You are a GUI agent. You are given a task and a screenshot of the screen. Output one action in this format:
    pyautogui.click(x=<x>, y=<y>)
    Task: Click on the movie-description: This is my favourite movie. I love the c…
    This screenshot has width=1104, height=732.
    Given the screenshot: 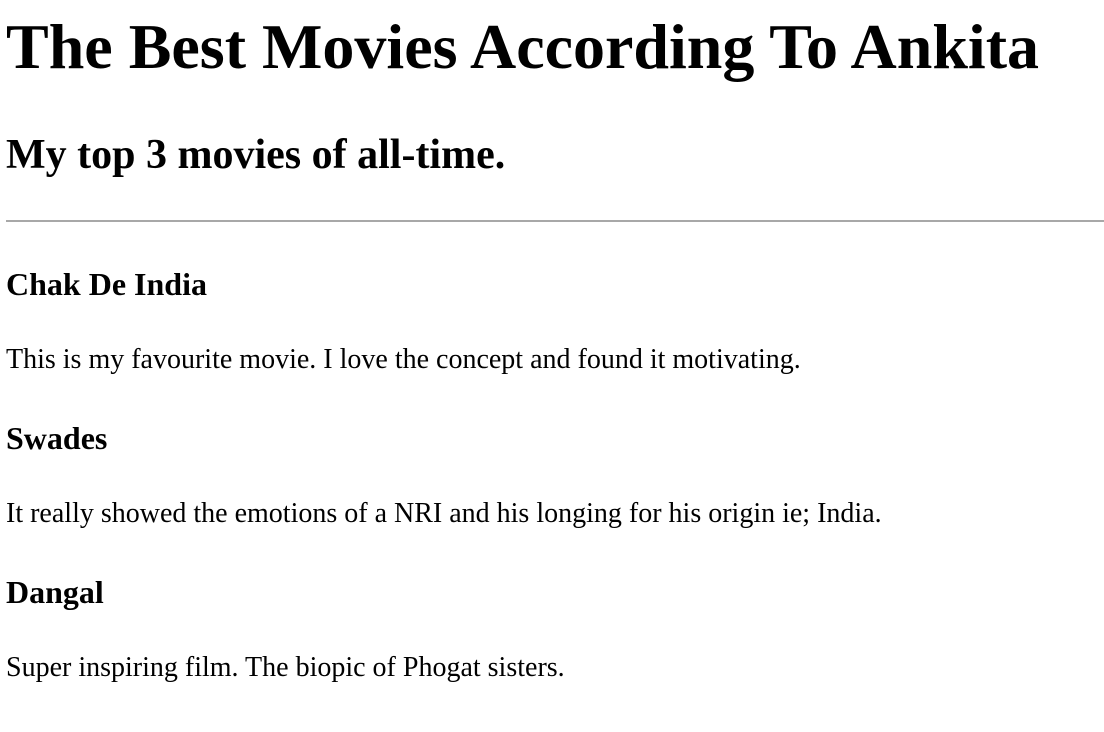 What is the action you would take?
    pyautogui.click(x=403, y=359)
    